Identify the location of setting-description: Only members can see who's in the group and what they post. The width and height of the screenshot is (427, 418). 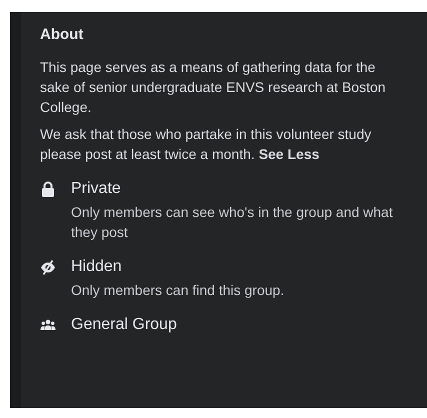
(232, 222).